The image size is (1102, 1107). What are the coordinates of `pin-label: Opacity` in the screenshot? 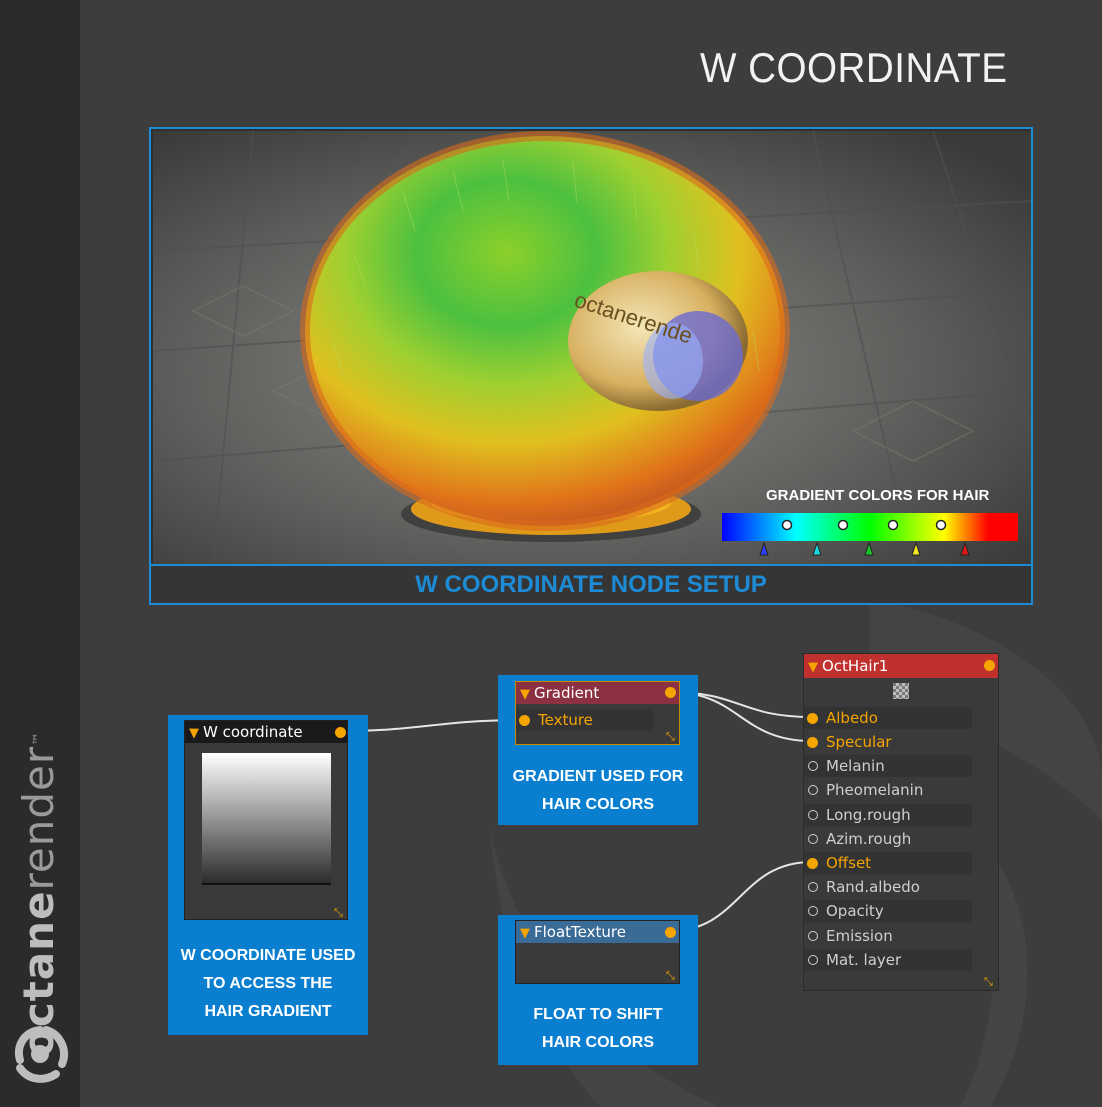 It's located at (855, 911).